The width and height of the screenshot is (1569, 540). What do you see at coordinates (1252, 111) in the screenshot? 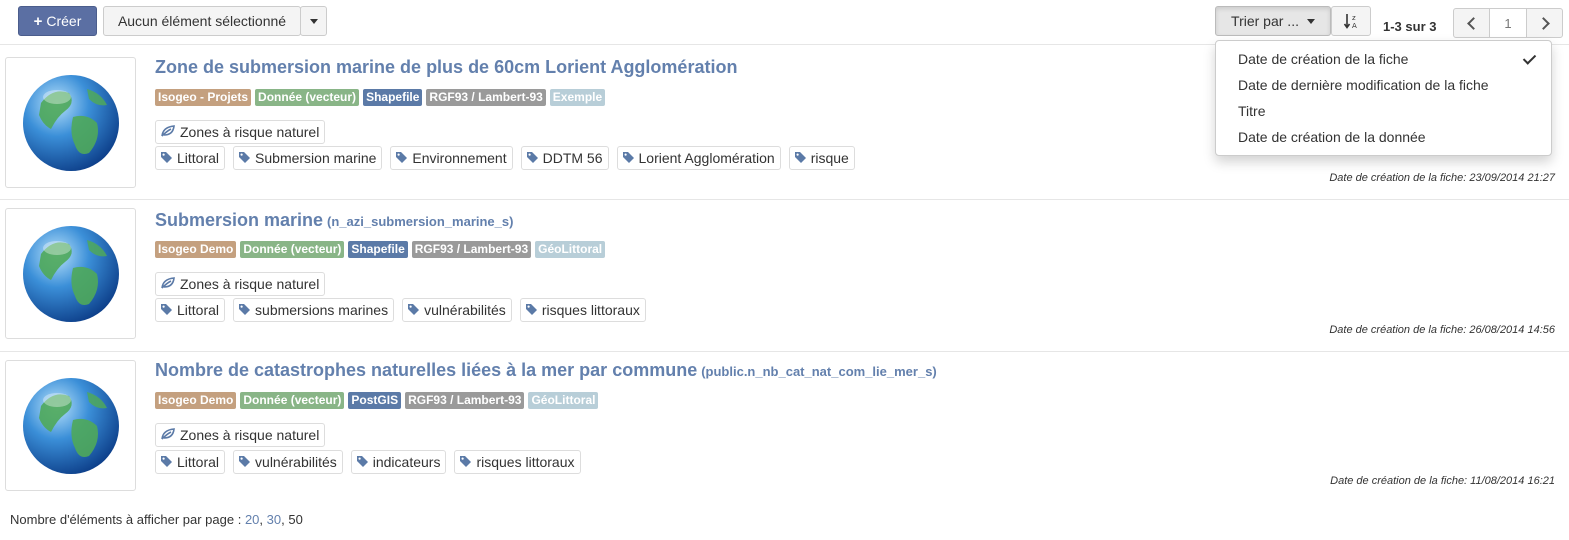
I see `sort-menu-item-label: Titre` at bounding box center [1252, 111].